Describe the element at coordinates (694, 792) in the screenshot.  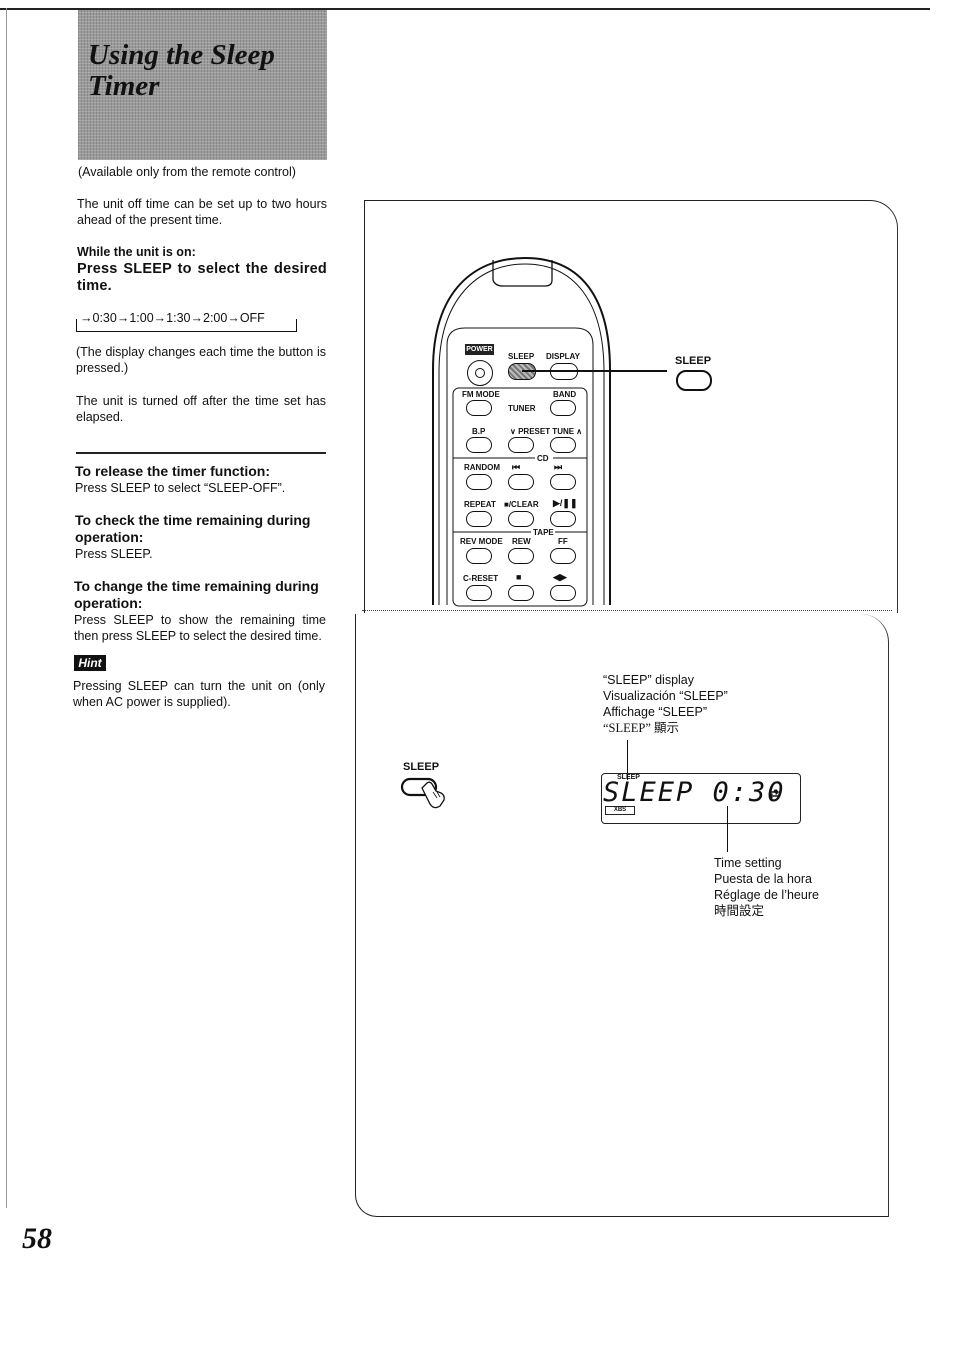
I see `lcd-readout: SLEEP 0:30` at that location.